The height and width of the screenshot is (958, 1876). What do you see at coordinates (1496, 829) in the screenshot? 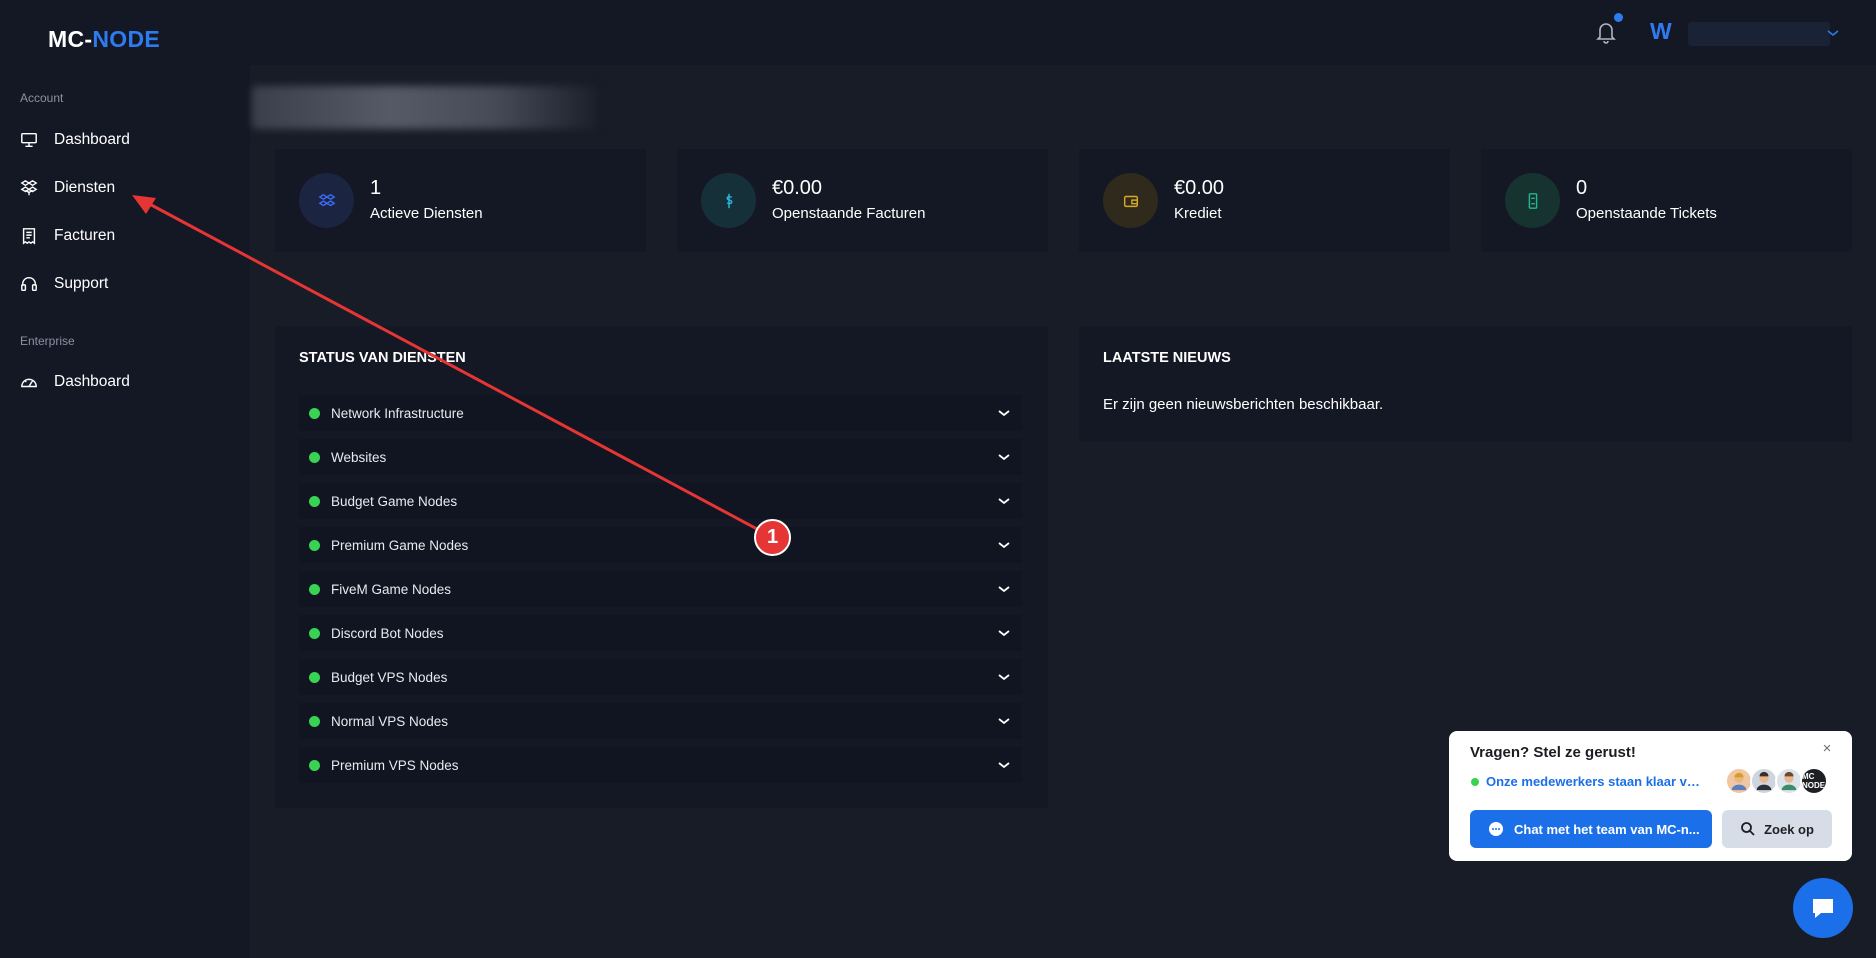
I see `chat-bubble-icon` at bounding box center [1496, 829].